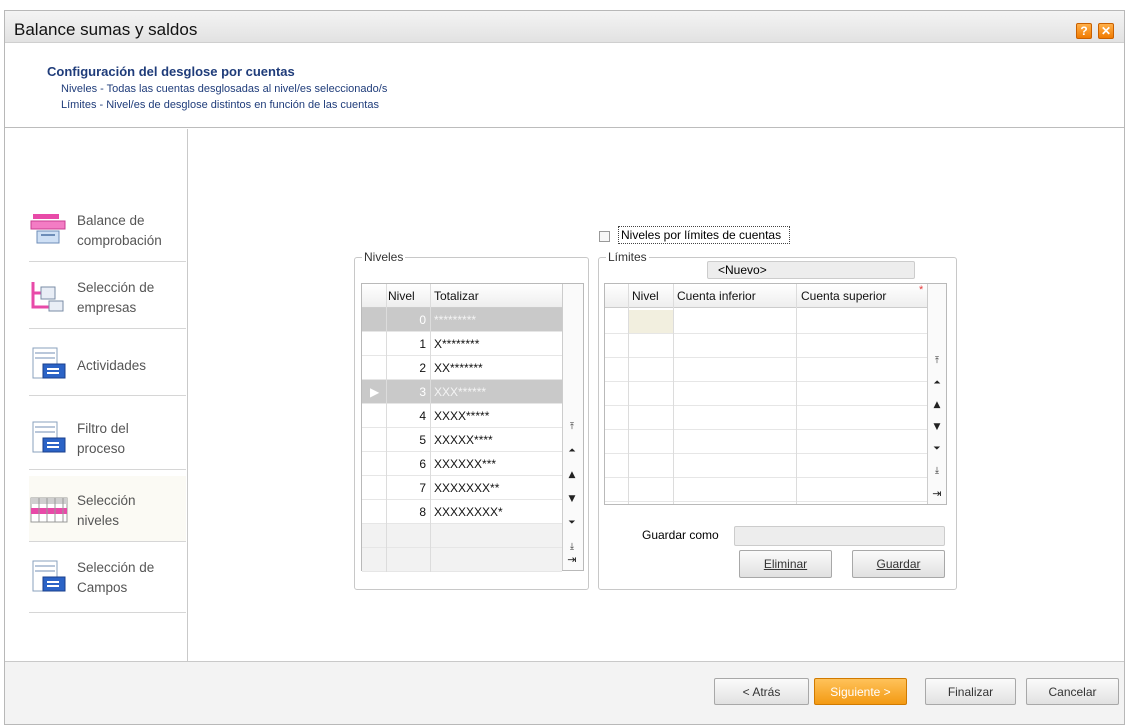 The width and height of the screenshot is (1129, 725). Describe the element at coordinates (937, 471) in the screenshot. I see `last-icon: ⤓` at that location.